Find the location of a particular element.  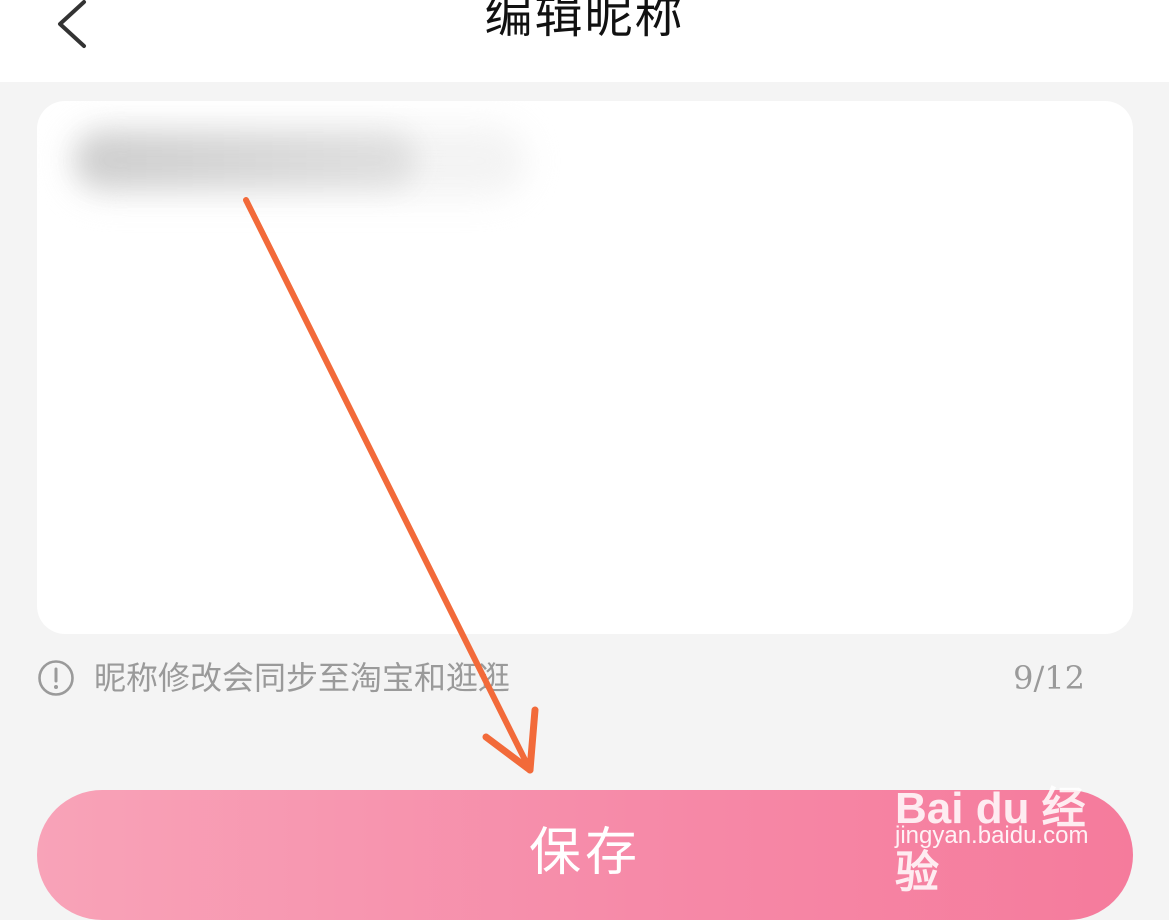

hint-row: 昵称修改会同步至淘宝和逛逛 9/12 is located at coordinates (585, 679).